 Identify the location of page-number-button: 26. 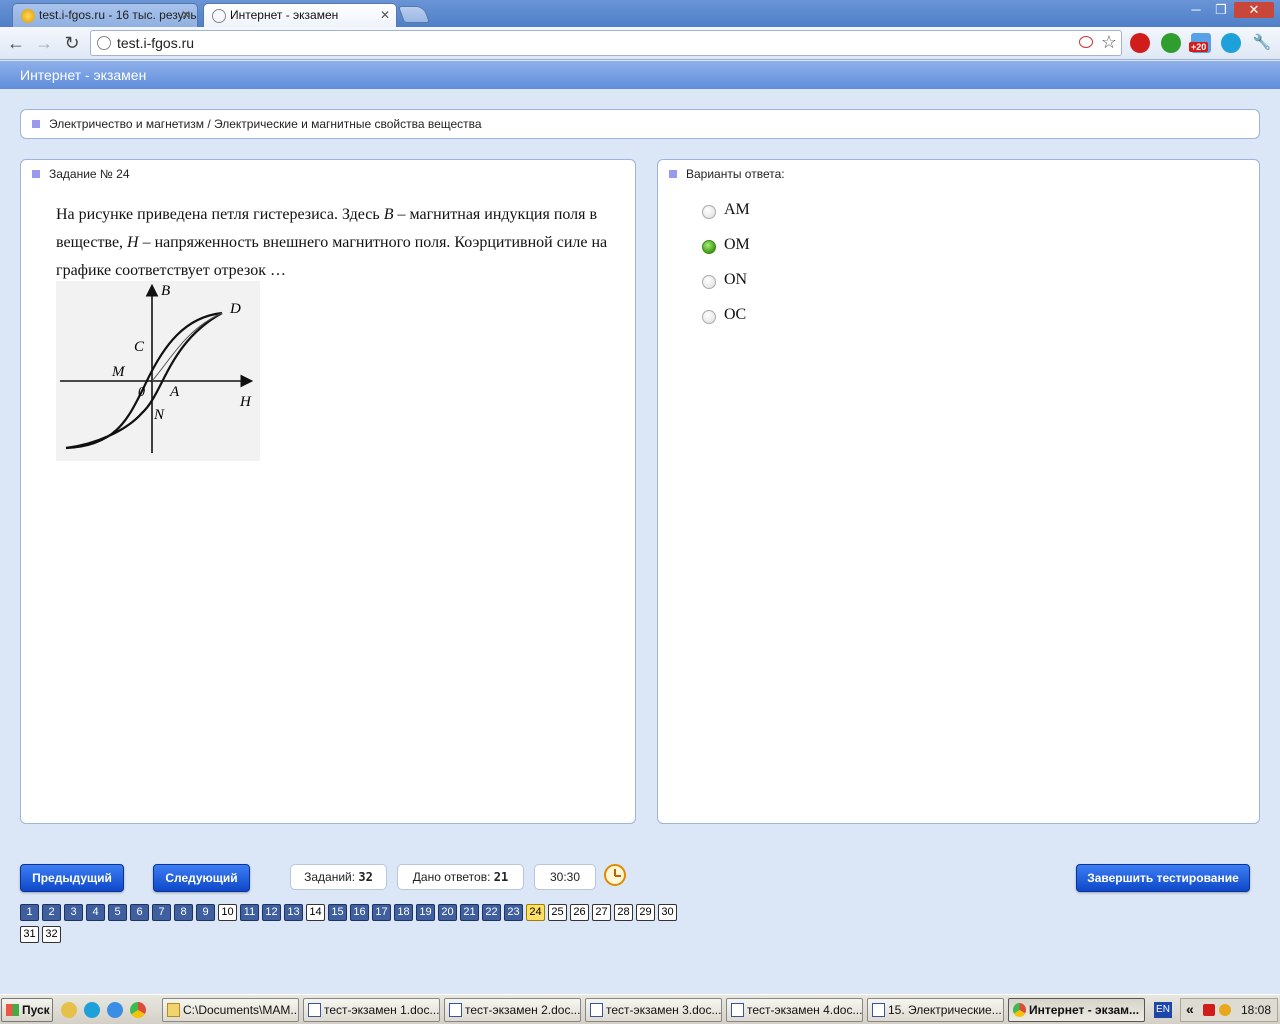
(579, 912).